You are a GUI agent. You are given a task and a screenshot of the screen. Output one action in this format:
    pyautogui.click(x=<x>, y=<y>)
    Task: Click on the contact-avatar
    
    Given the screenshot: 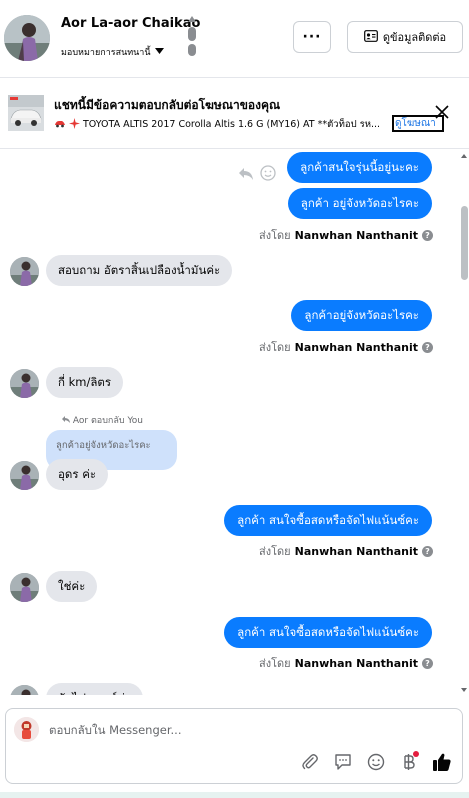 What is the action you would take?
    pyautogui.click(x=27, y=38)
    